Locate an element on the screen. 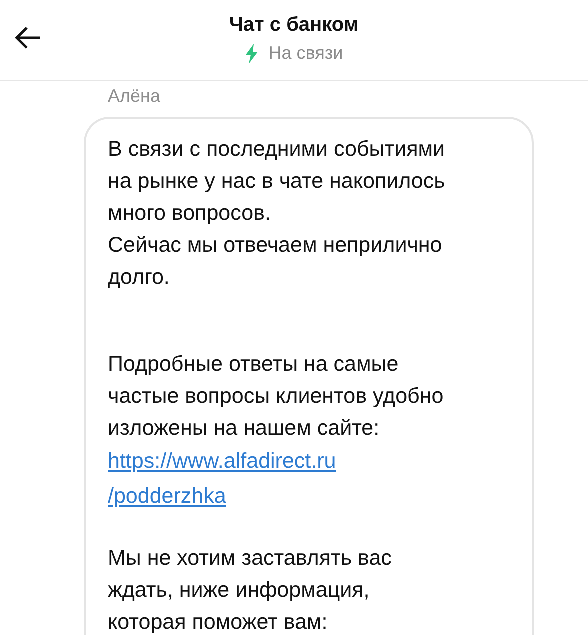  message-text: Мы не хотим заставлять вас ждать, ниже информация, которая поможет вам: is located at coordinates (250, 590).